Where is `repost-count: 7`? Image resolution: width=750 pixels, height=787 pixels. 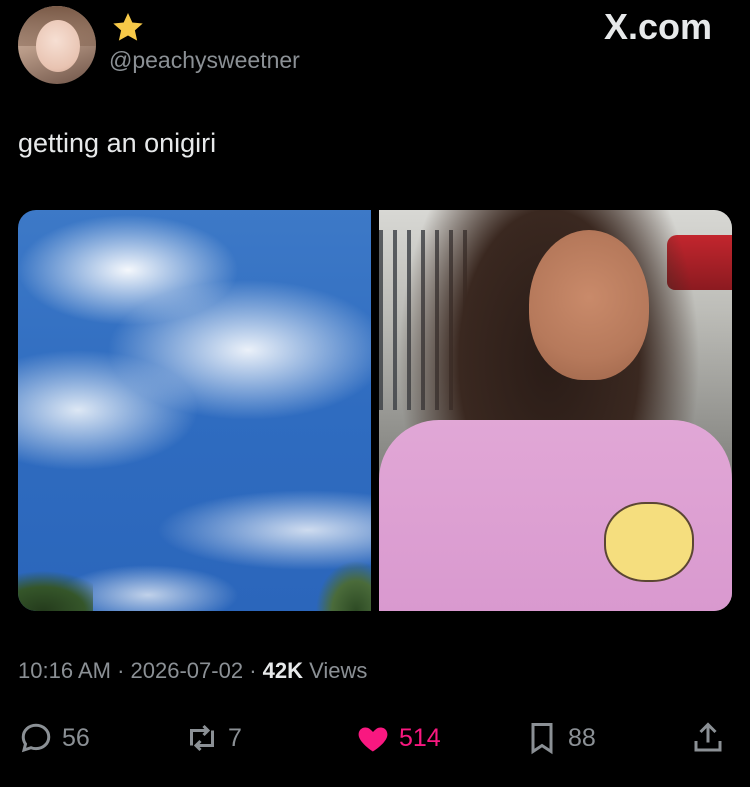 repost-count: 7 is located at coordinates (235, 737).